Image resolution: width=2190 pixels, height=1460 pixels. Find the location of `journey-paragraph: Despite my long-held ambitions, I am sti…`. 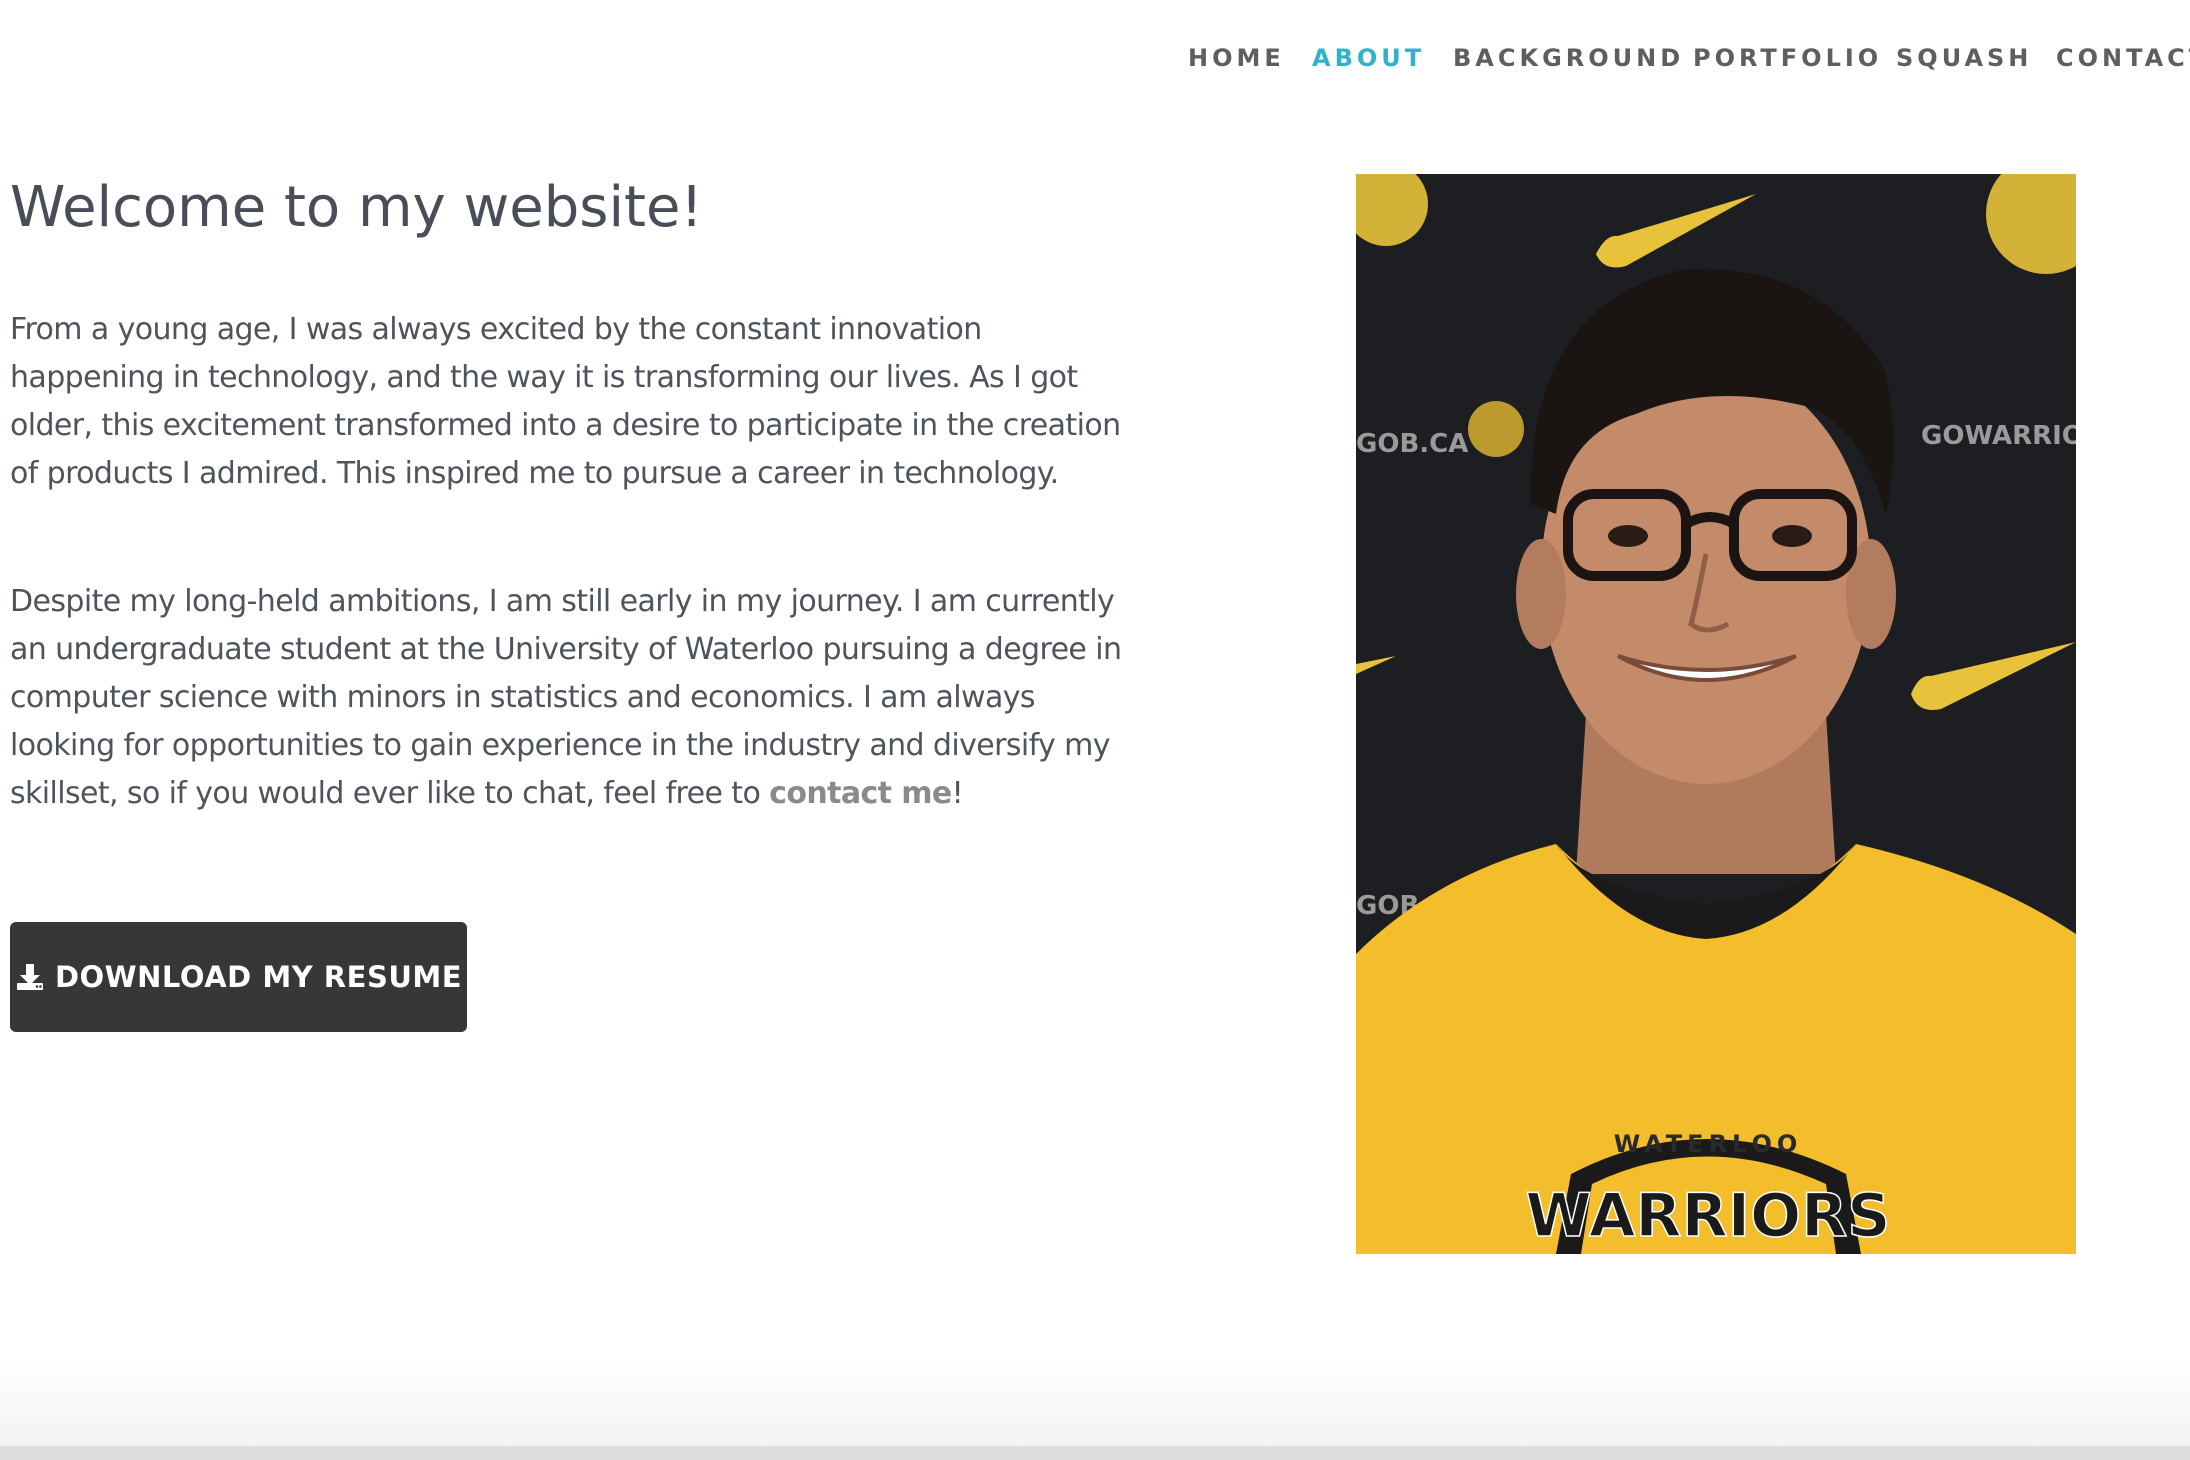

journey-paragraph: Despite my long-held ambitions, I am sti… is located at coordinates (570, 698).